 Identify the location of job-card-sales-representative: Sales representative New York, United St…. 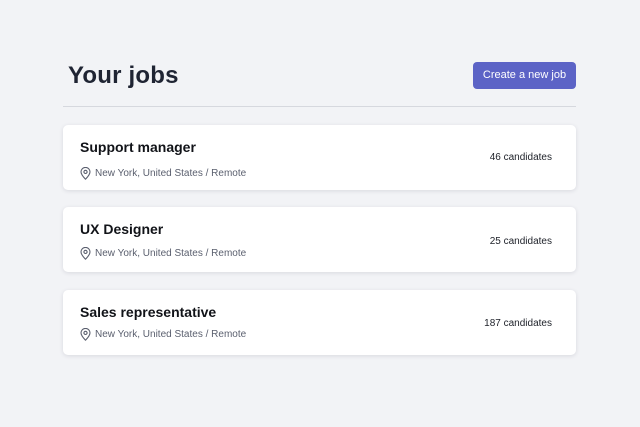
(319, 322).